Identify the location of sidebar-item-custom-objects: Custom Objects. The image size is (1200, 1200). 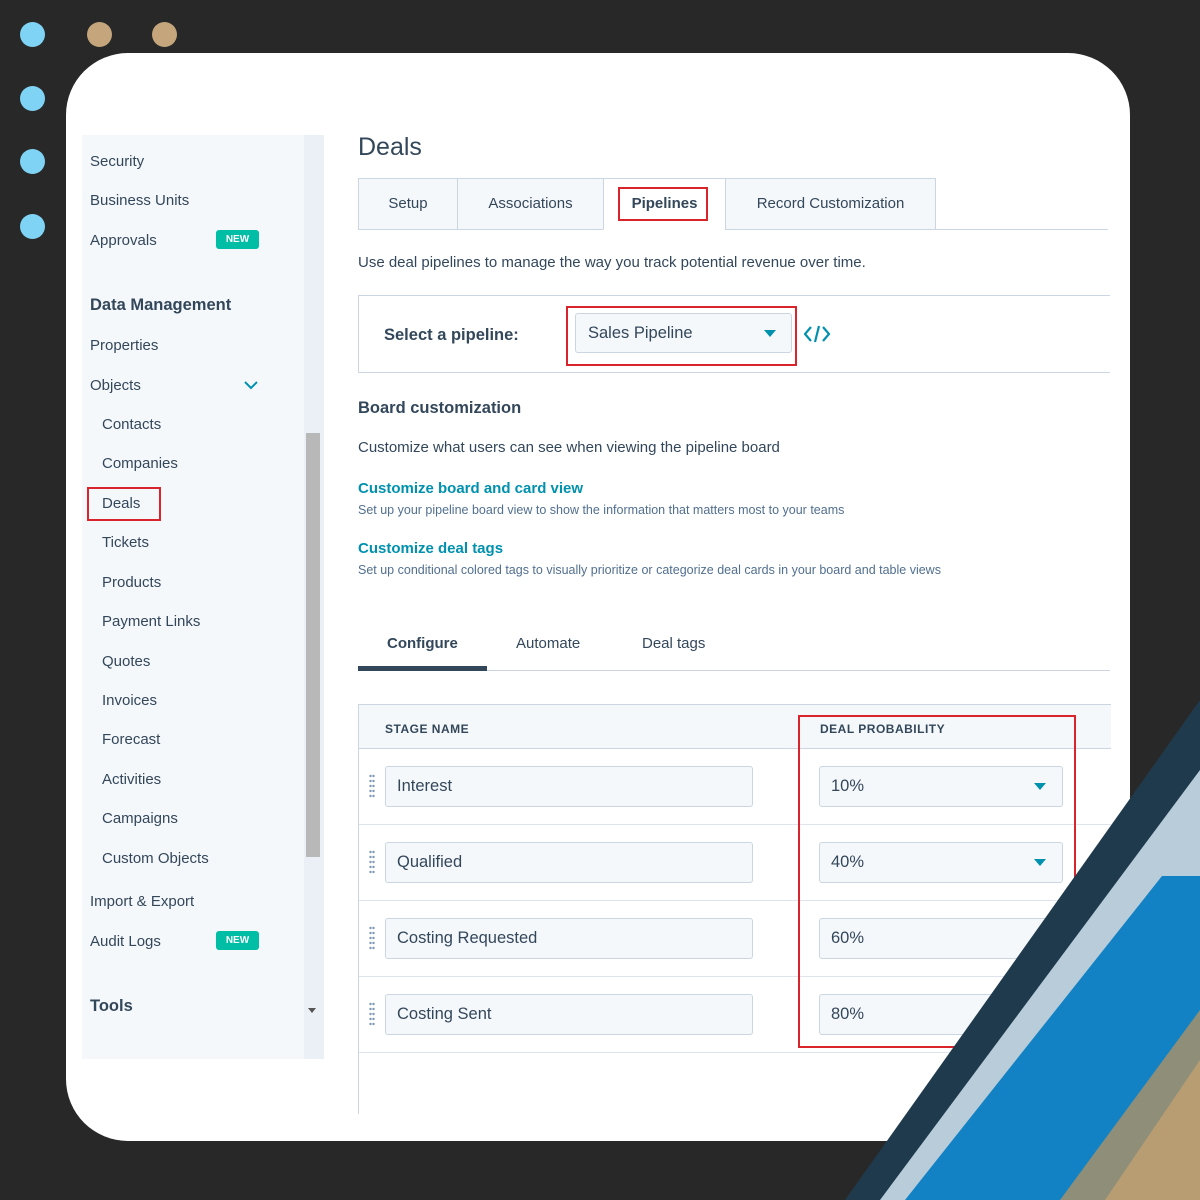
(155, 858).